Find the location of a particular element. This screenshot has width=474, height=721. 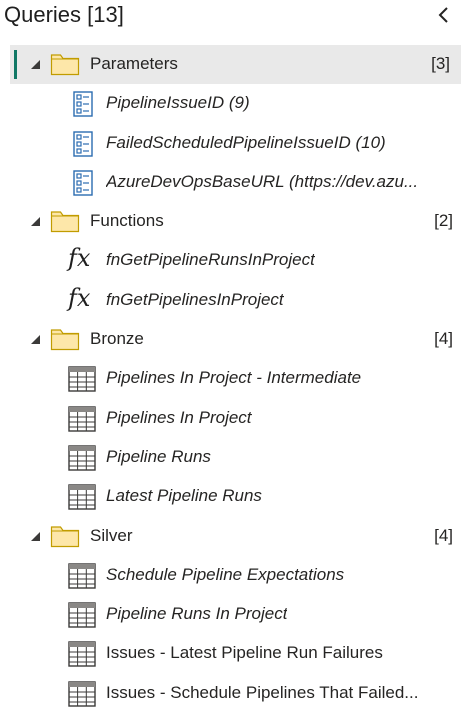

query-item: PipelineIssueID (9) is located at coordinates (237, 103).